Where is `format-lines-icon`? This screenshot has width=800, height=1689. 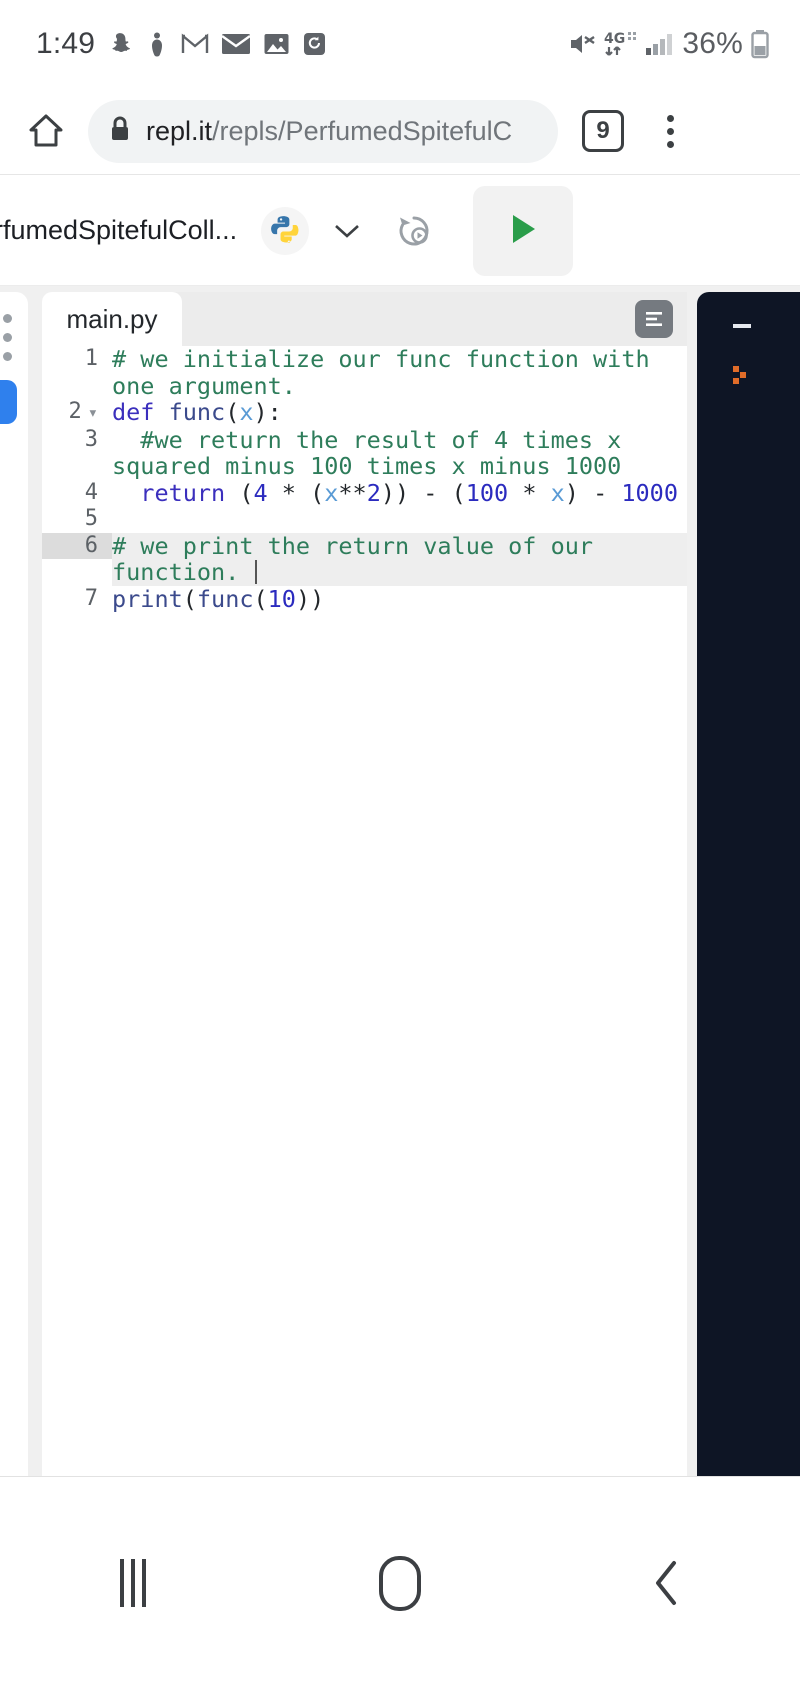 format-lines-icon is located at coordinates (654, 319).